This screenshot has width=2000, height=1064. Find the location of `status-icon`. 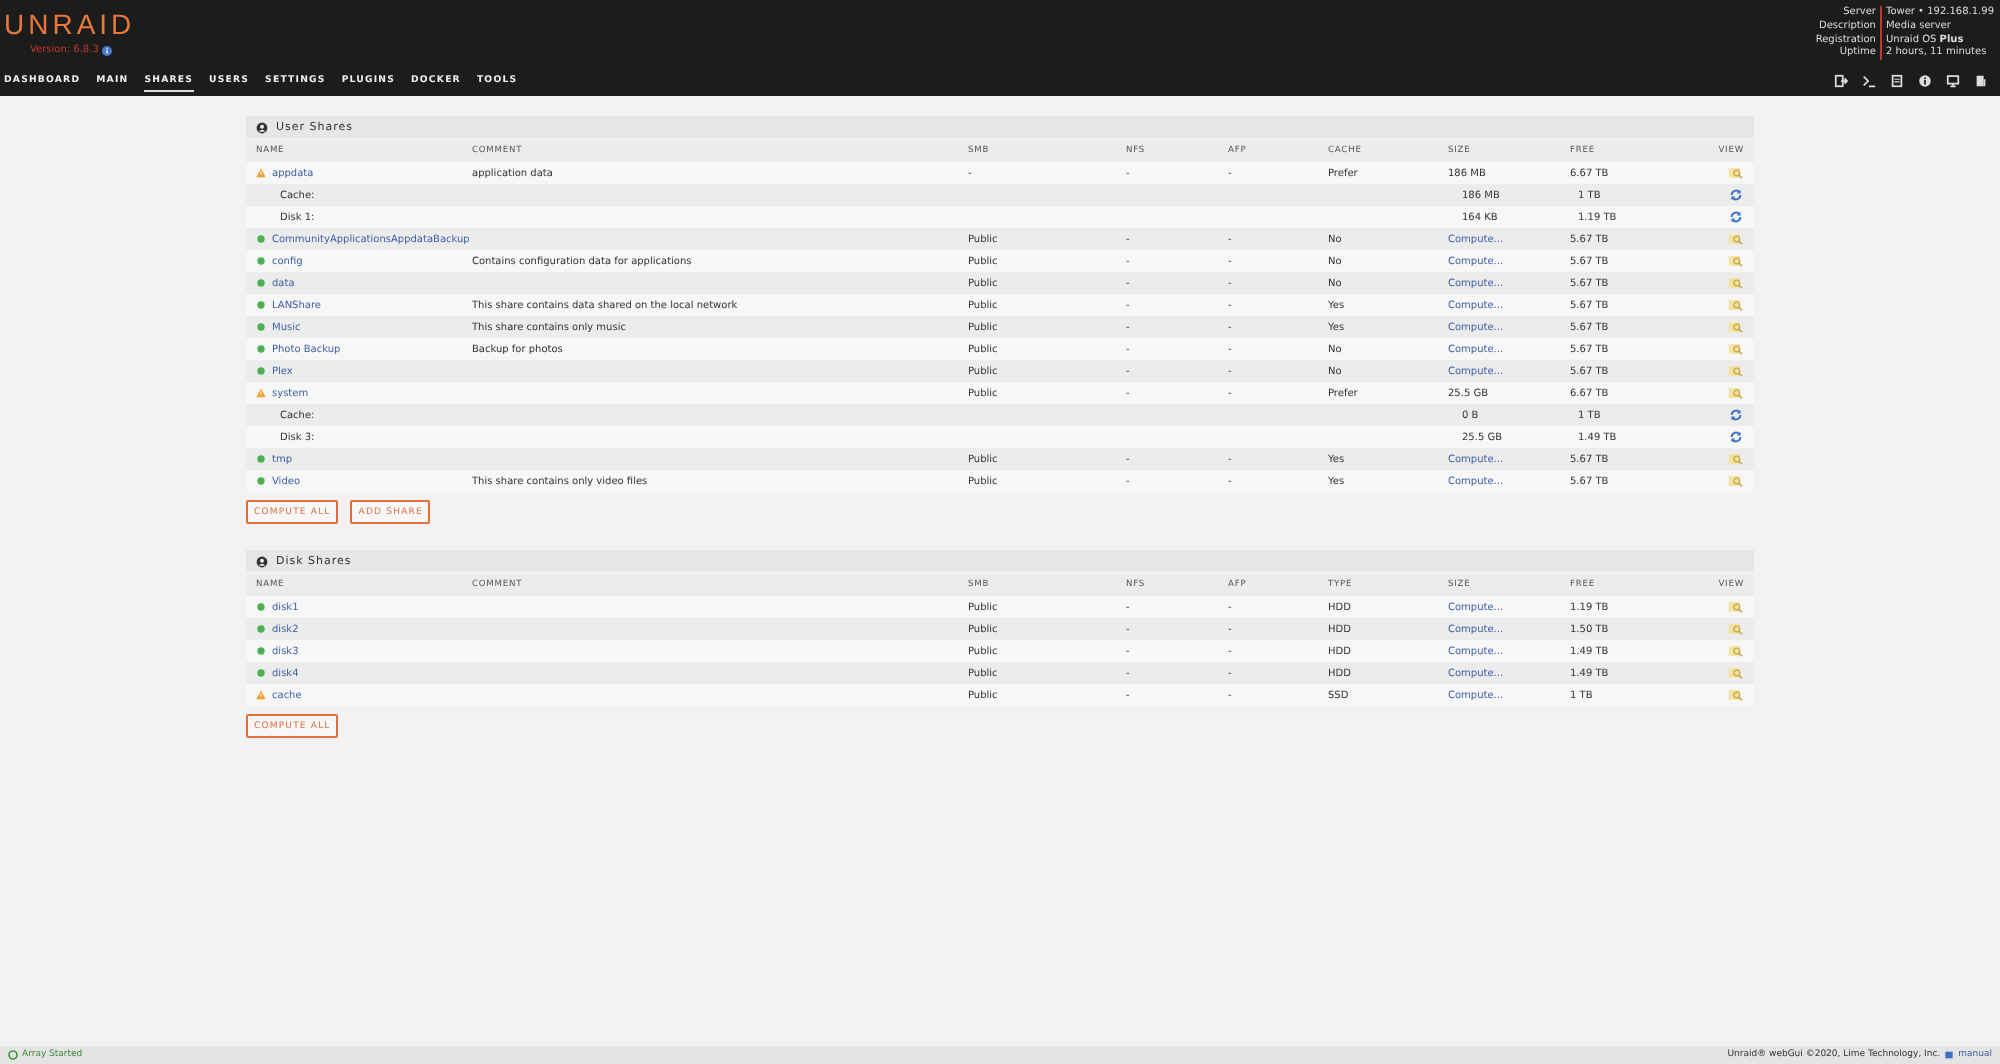

status-icon is located at coordinates (13, 1055).